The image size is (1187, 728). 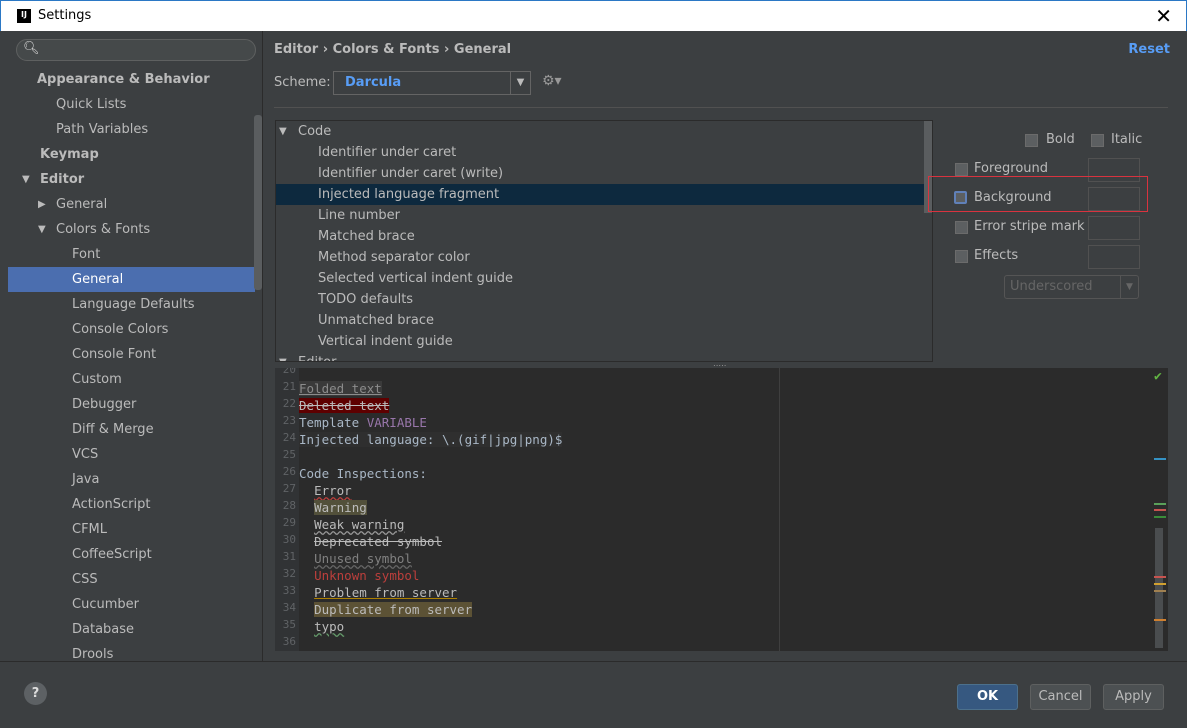 I want to click on tree-item: Identifier under caret, so click(x=600, y=152).